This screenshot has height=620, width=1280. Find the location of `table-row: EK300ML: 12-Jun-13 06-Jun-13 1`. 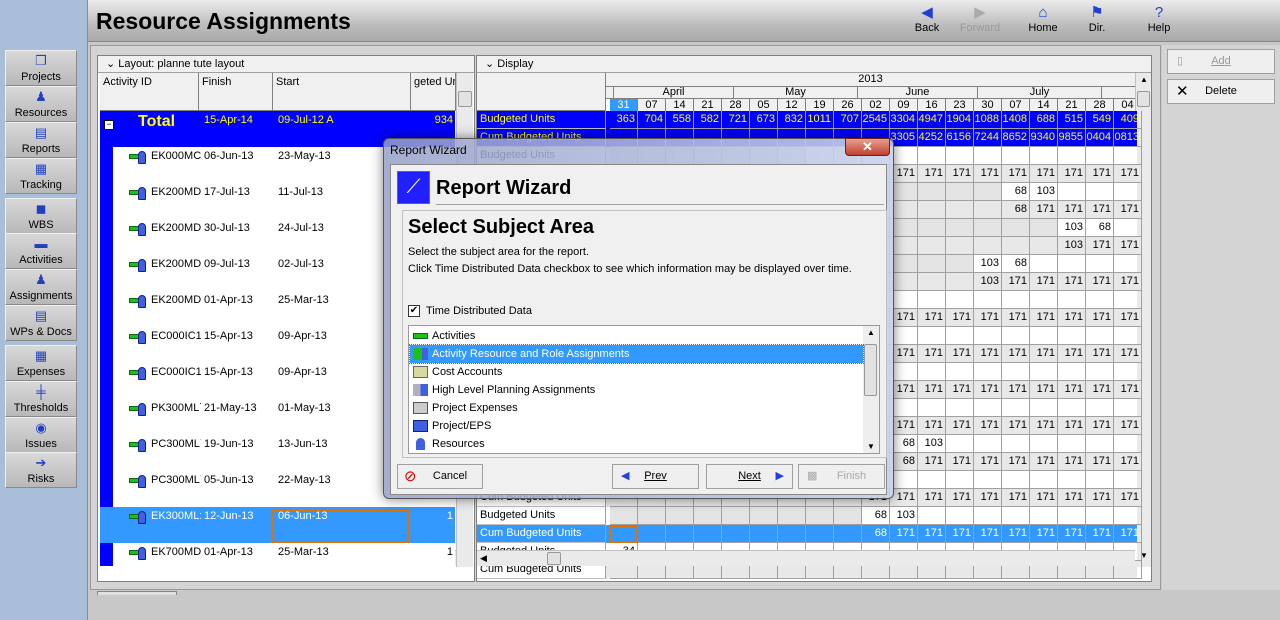

table-row: EK300ML: 12-Jun-13 06-Jun-13 1 is located at coordinates (277, 525).